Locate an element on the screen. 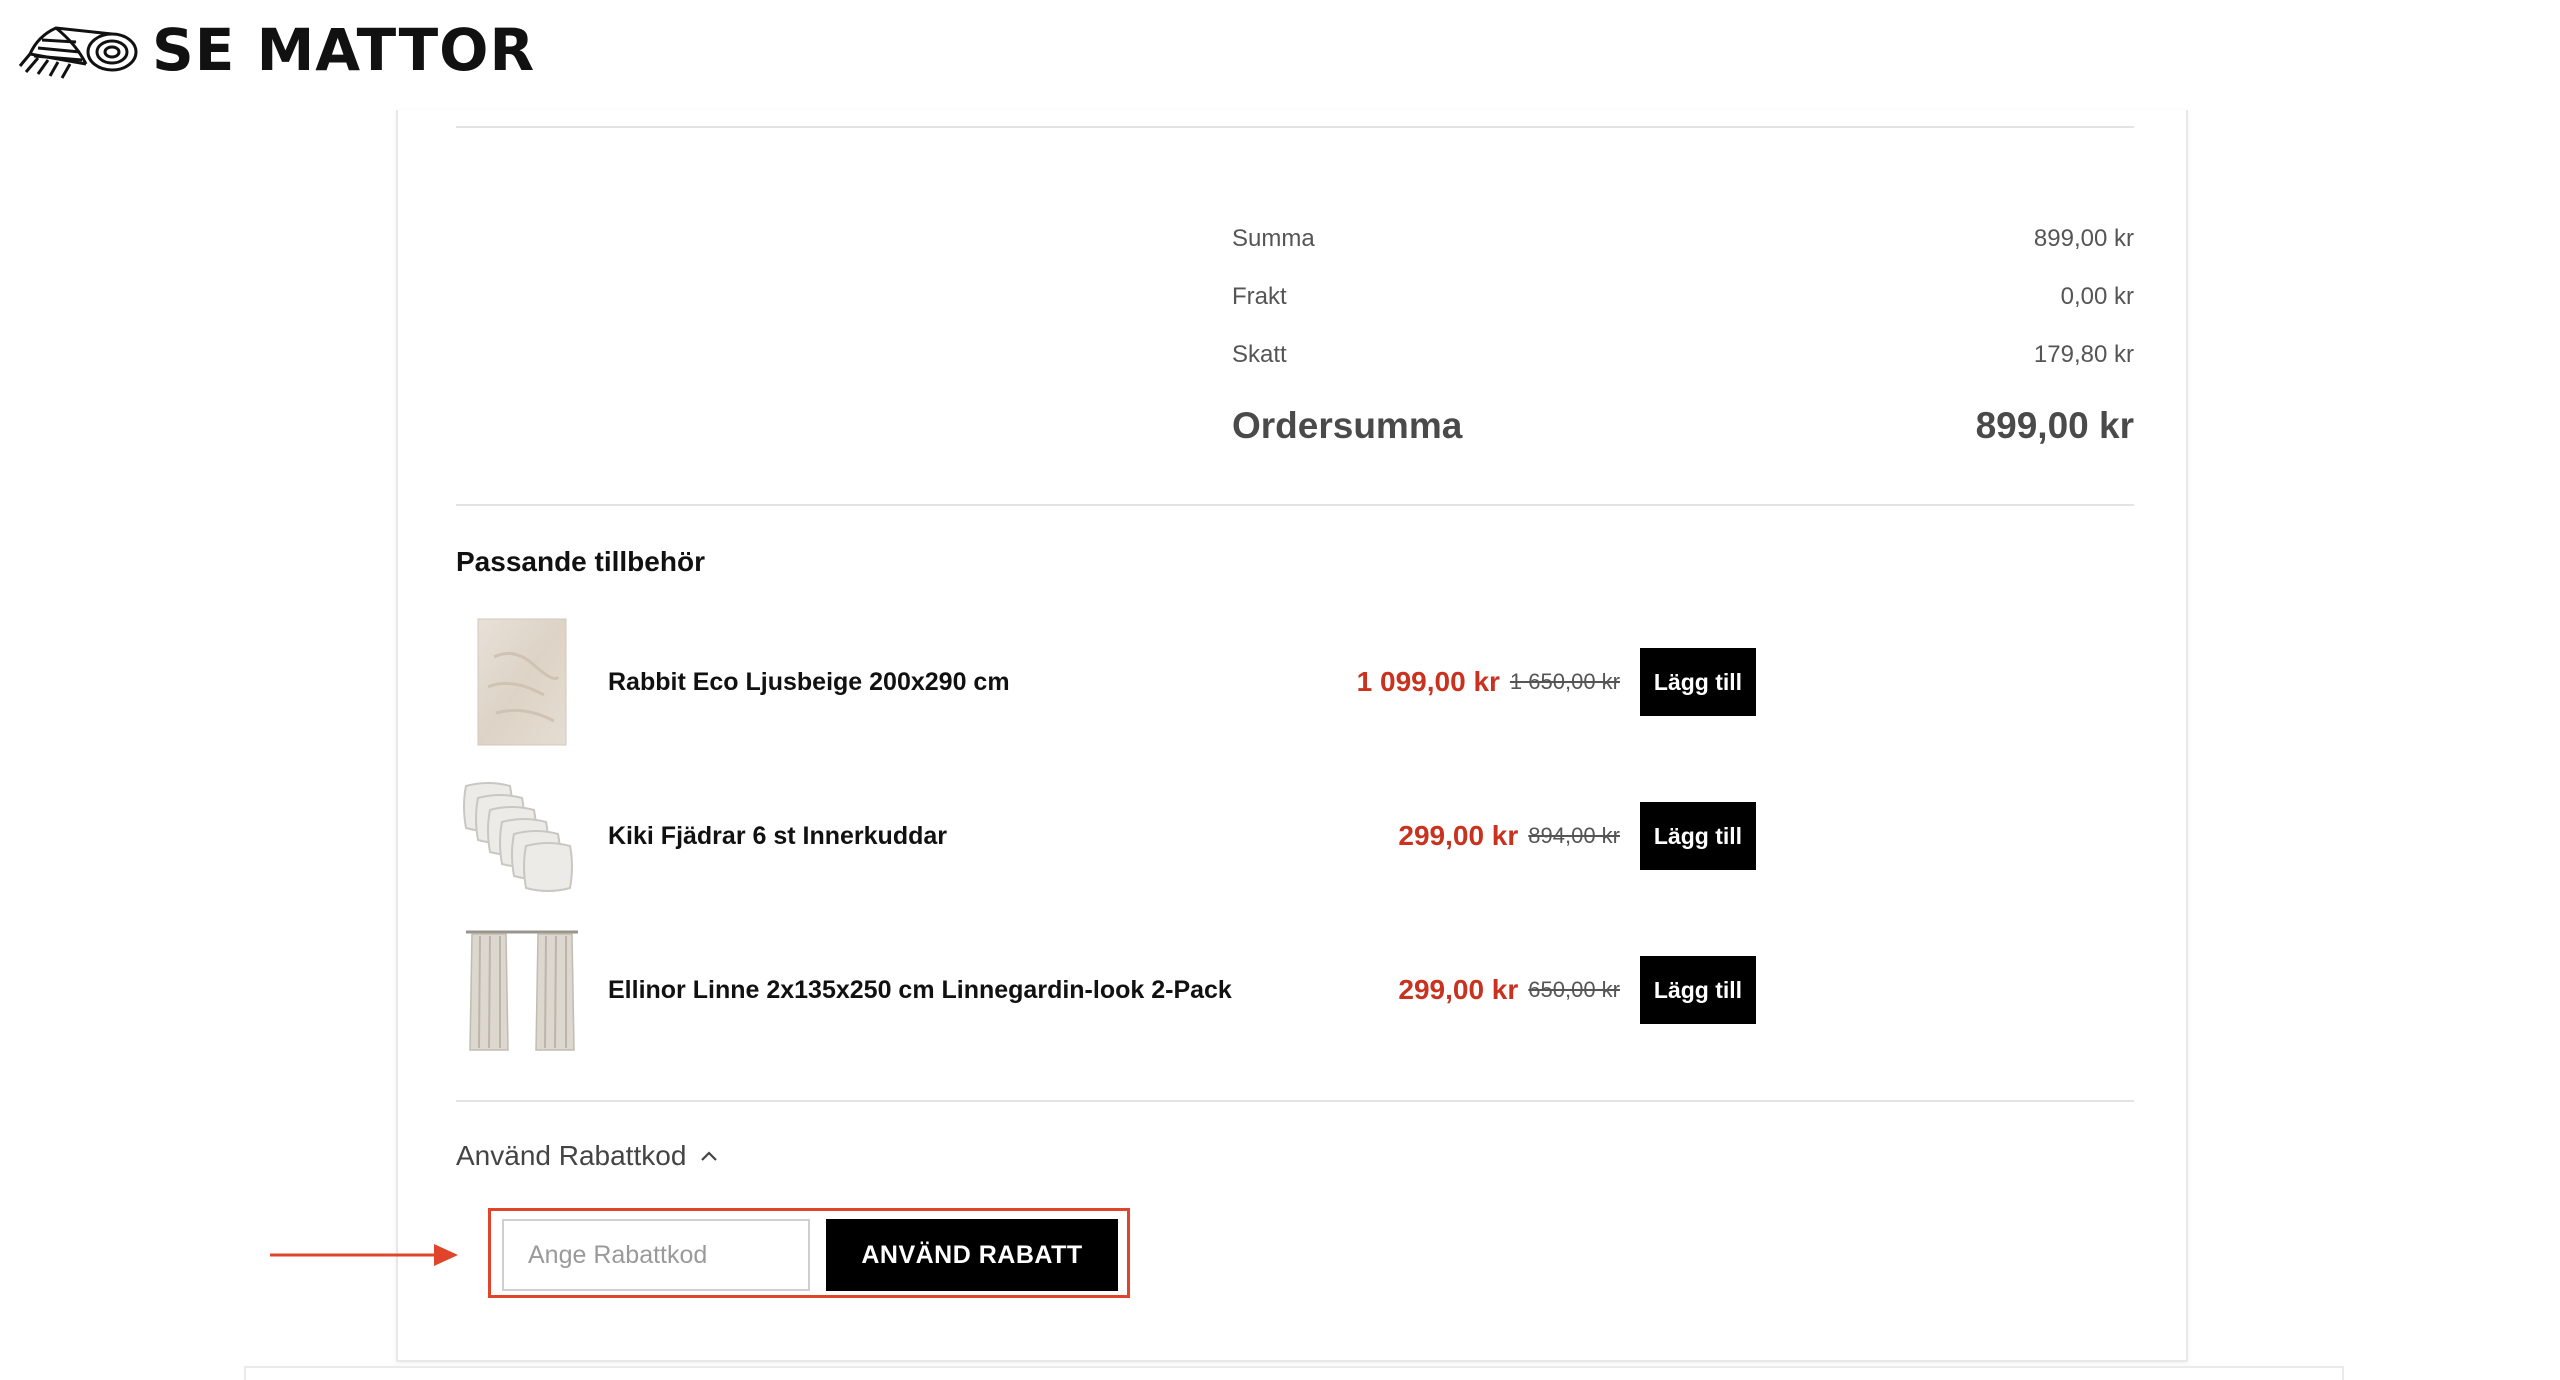 The width and height of the screenshot is (2560, 1380). original-price: 650,00 kr is located at coordinates (1574, 989).